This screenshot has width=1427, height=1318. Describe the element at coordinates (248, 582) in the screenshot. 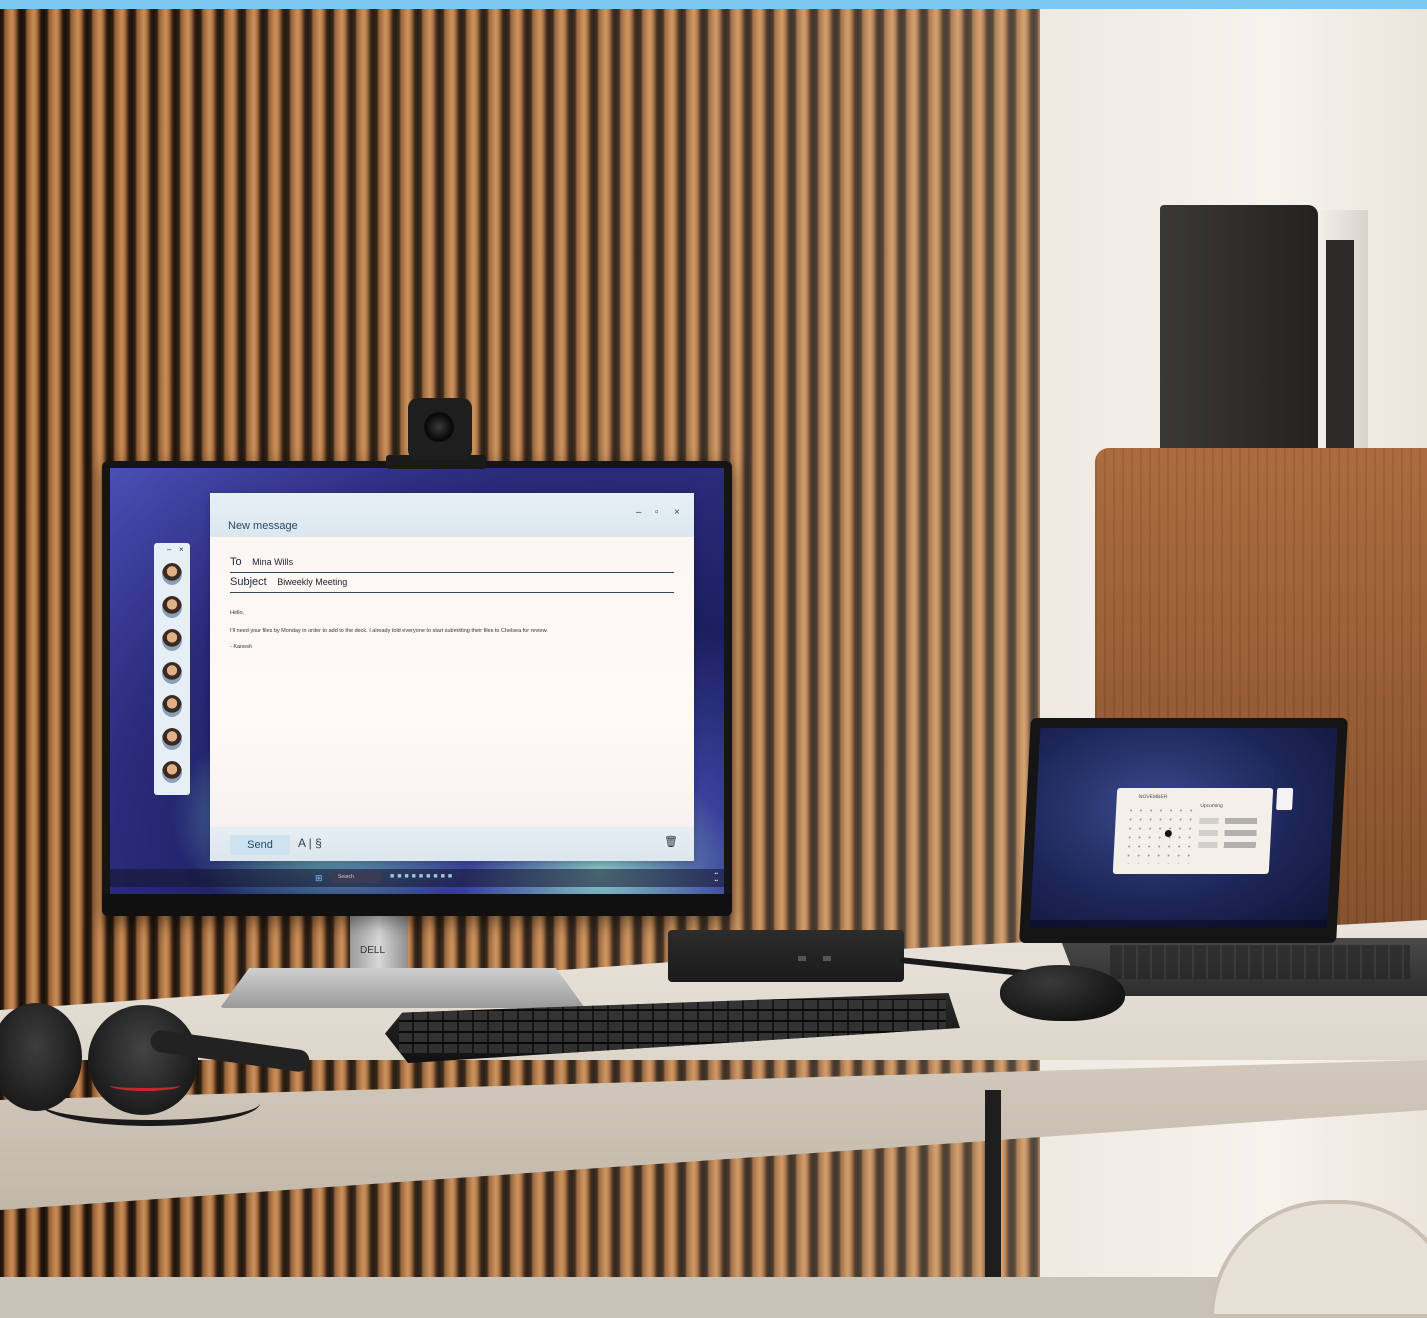

I see `subject-label: Subject` at that location.